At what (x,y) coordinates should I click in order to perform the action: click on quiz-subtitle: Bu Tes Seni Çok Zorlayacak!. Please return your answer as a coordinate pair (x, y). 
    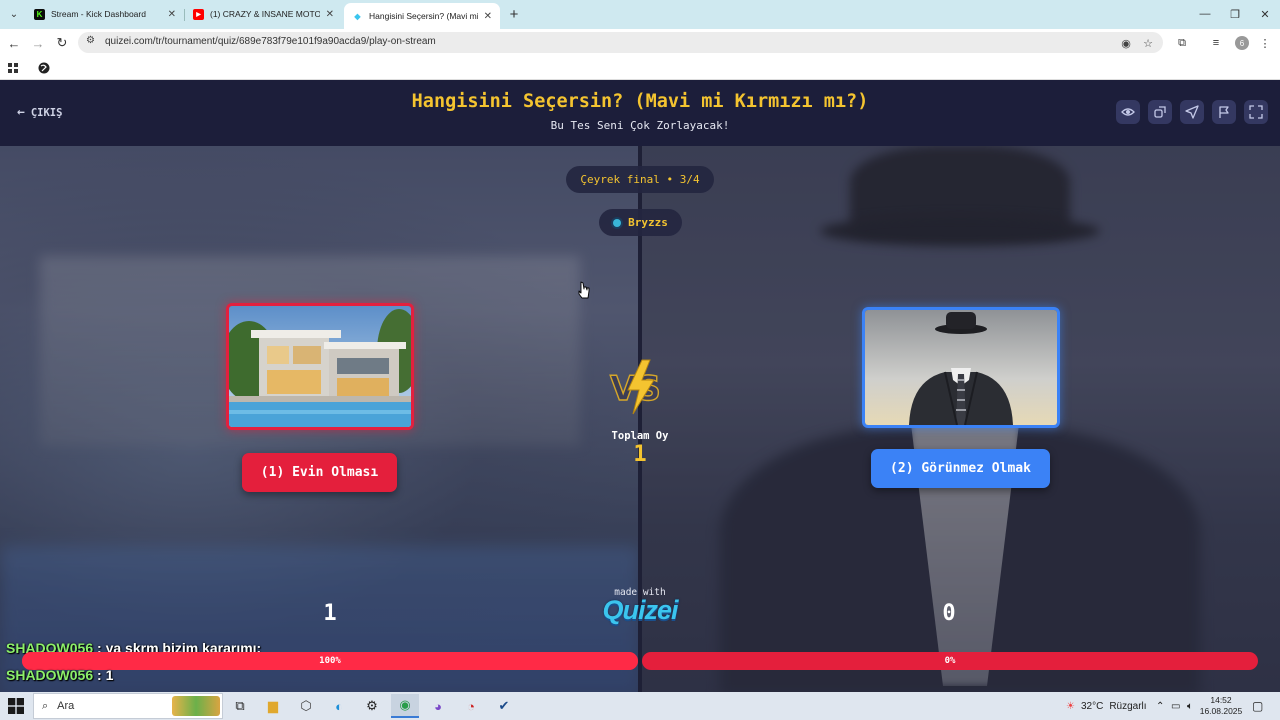
    Looking at the image, I should click on (640, 125).